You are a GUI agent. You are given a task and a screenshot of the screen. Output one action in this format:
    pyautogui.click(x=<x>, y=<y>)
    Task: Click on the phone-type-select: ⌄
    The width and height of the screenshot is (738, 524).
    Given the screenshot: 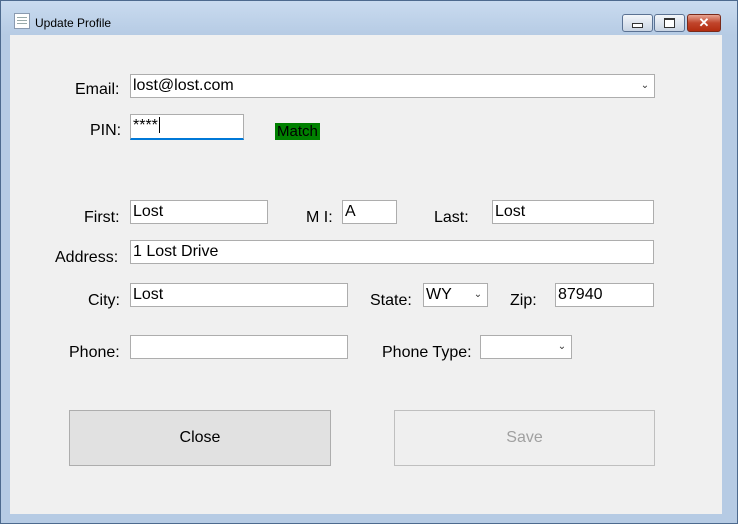 What is the action you would take?
    pyautogui.click(x=526, y=347)
    